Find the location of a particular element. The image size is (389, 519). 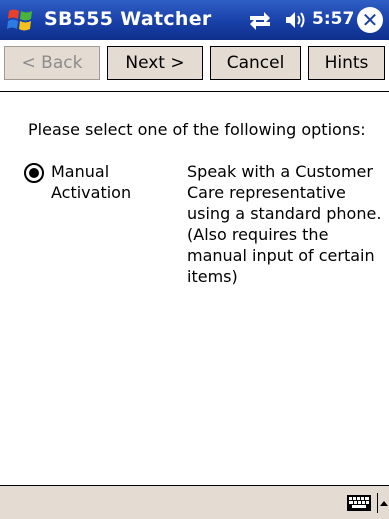

input-menu-arrow-icon is located at coordinates (382, 503).